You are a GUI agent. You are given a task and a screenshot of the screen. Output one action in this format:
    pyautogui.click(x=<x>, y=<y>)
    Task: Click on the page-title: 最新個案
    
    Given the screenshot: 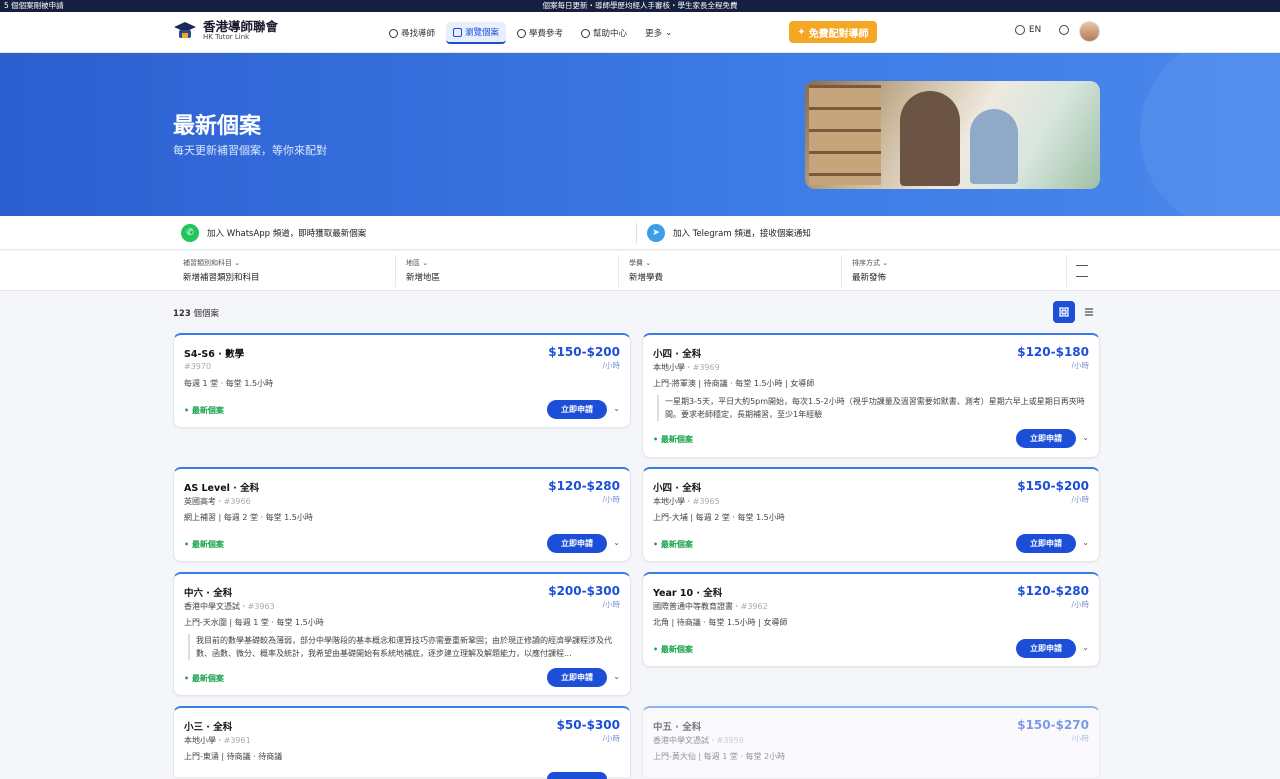 What is the action you would take?
    pyautogui.click(x=217, y=126)
    